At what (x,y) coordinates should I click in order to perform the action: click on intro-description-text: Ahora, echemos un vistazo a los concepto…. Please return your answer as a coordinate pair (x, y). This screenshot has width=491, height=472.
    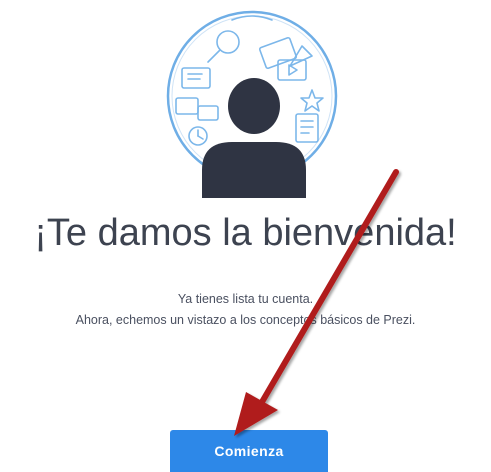
    Looking at the image, I should click on (245, 320).